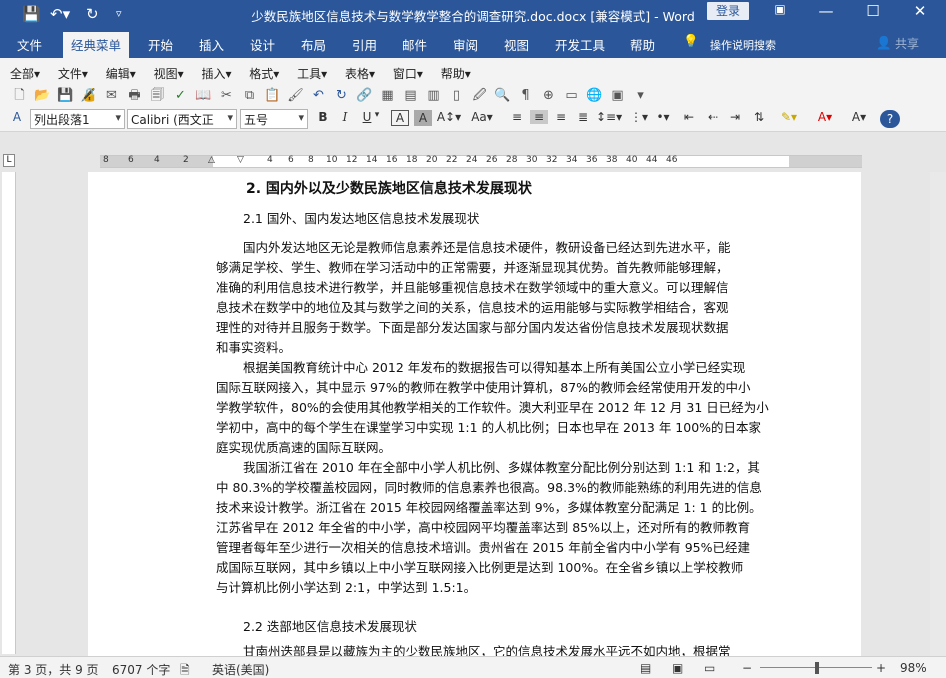  What do you see at coordinates (735, 117) in the screenshot?
I see `indent-icon: ⇥` at bounding box center [735, 117].